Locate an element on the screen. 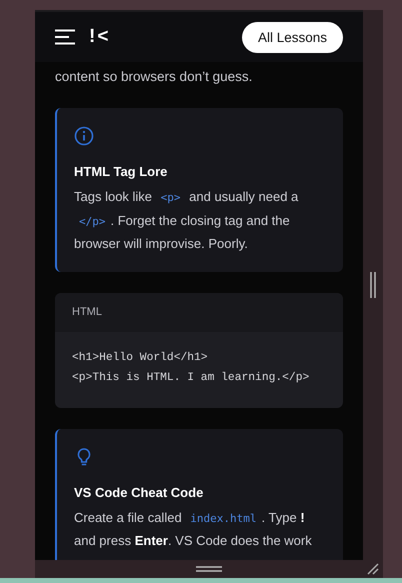 Image resolution: width=402 pixels, height=583 pixels. callout-text: Tags look like <p> and usually need a </p> . Forget the closing tag and the browser will improvise. Poorly. is located at coordinates (187, 220).